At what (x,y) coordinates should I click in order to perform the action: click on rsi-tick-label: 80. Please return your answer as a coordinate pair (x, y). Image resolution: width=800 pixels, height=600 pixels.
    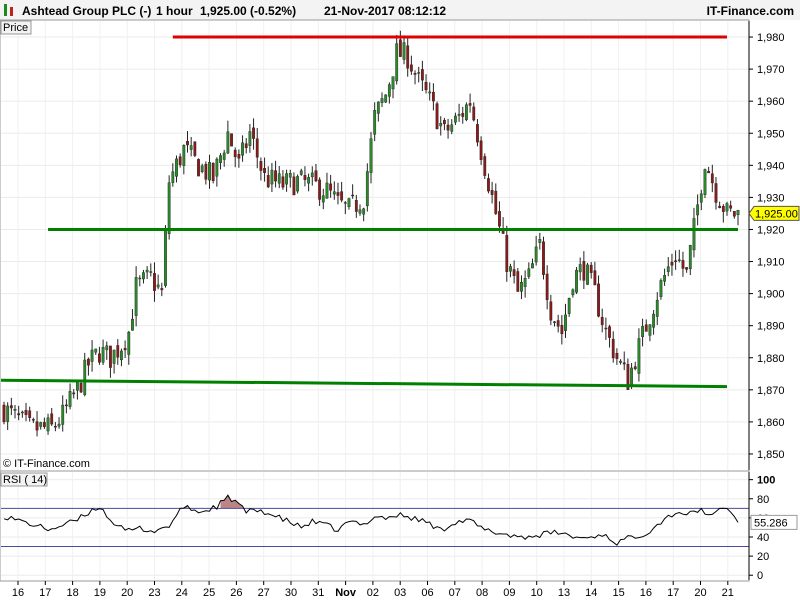
    Looking at the image, I should click on (763, 500).